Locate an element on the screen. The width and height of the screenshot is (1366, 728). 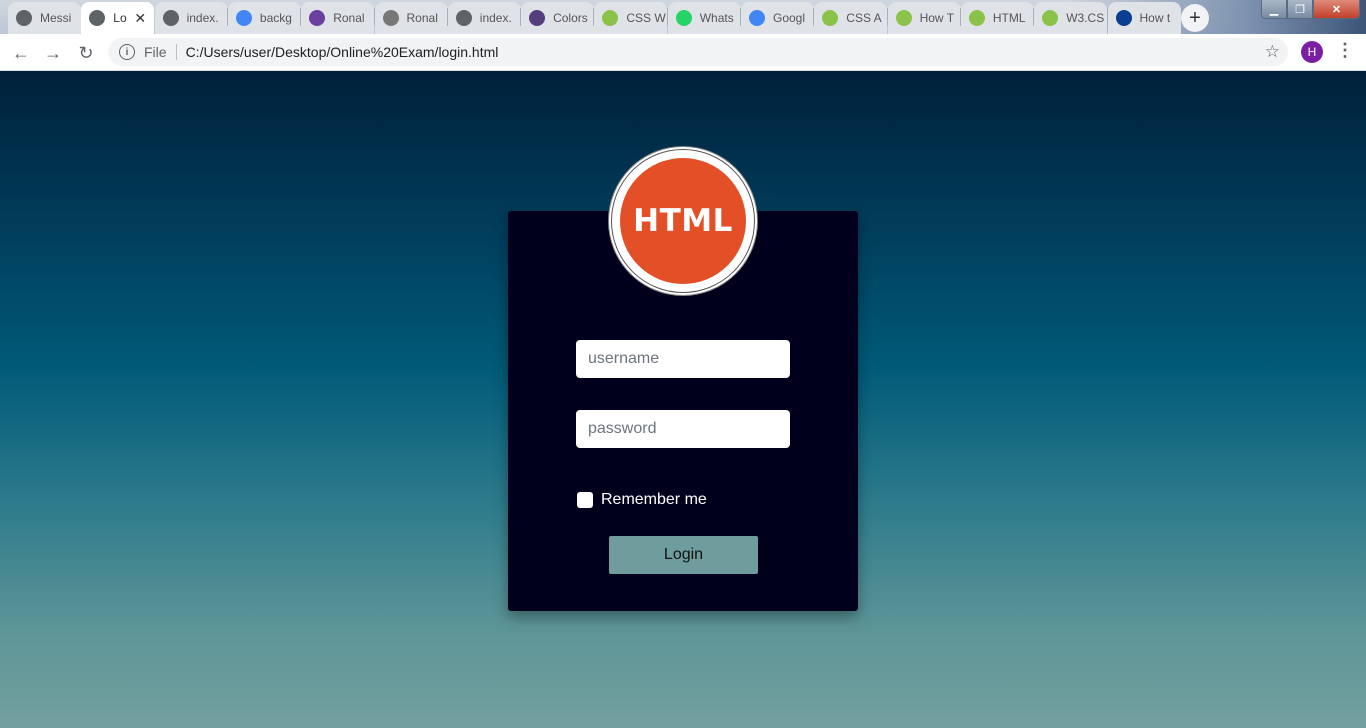
username-input is located at coordinates (683, 359).